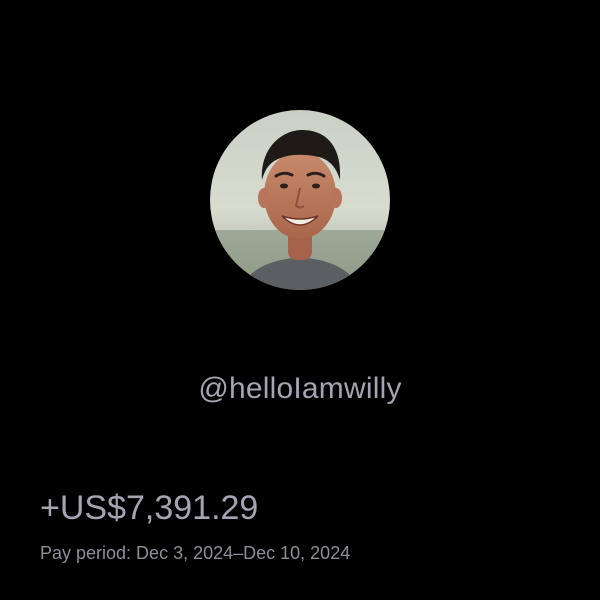 Image resolution: width=600 pixels, height=600 pixels. Describe the element at coordinates (300, 388) in the screenshot. I see `username: @helloIamwilly` at that location.